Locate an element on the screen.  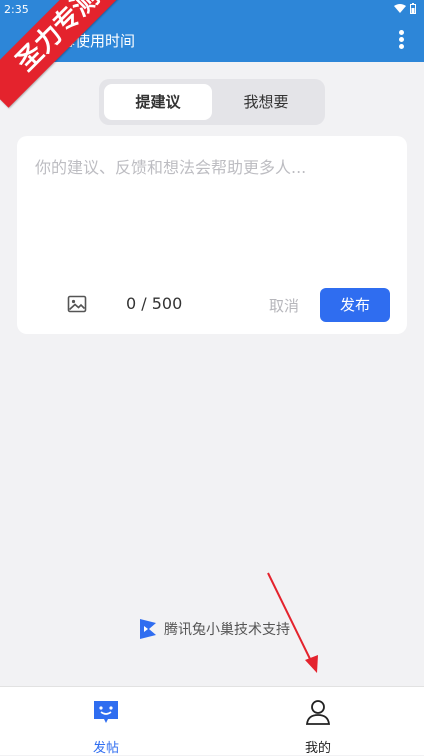
feedback-input is located at coordinates (214, 209).